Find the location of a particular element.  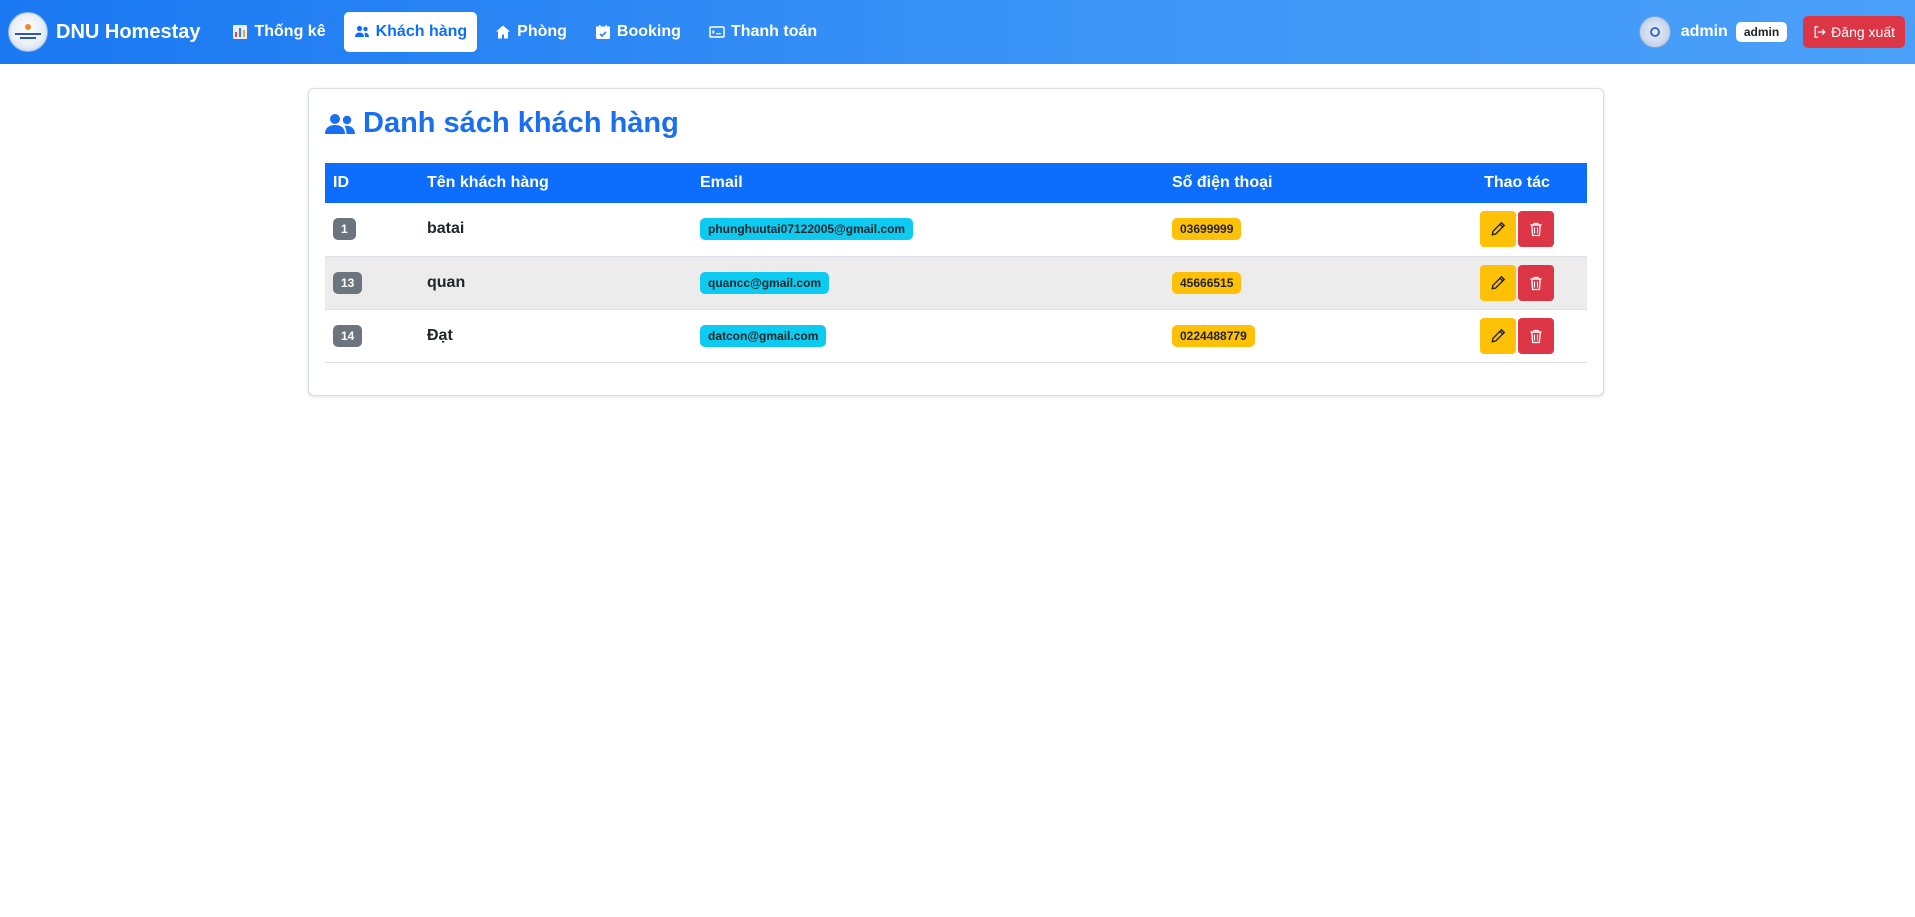

phone-badge: 03699999 is located at coordinates (1207, 229).